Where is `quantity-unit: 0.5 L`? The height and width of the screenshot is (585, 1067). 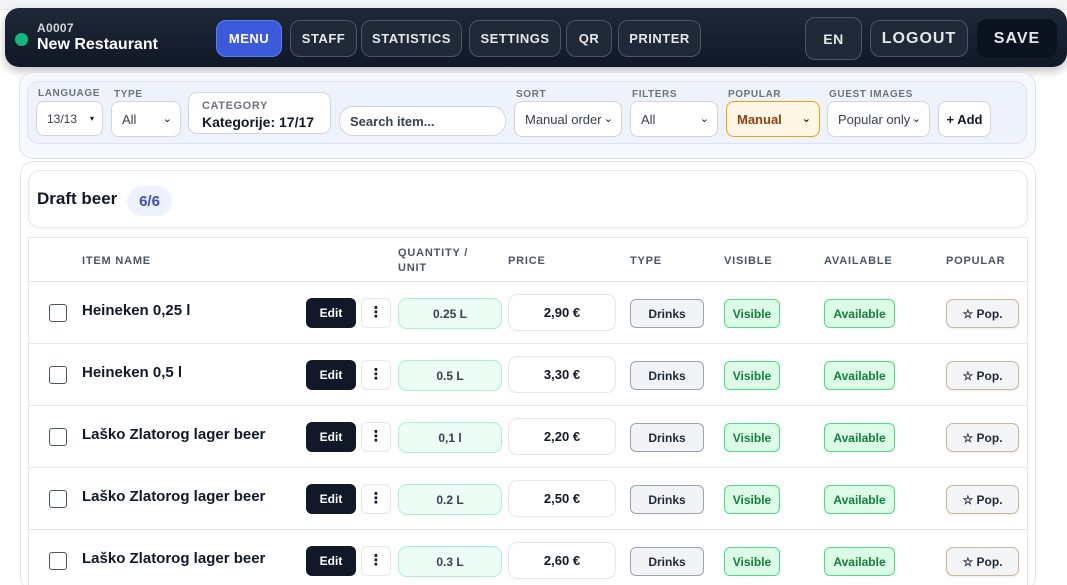
quantity-unit: 0.5 L is located at coordinates (450, 375).